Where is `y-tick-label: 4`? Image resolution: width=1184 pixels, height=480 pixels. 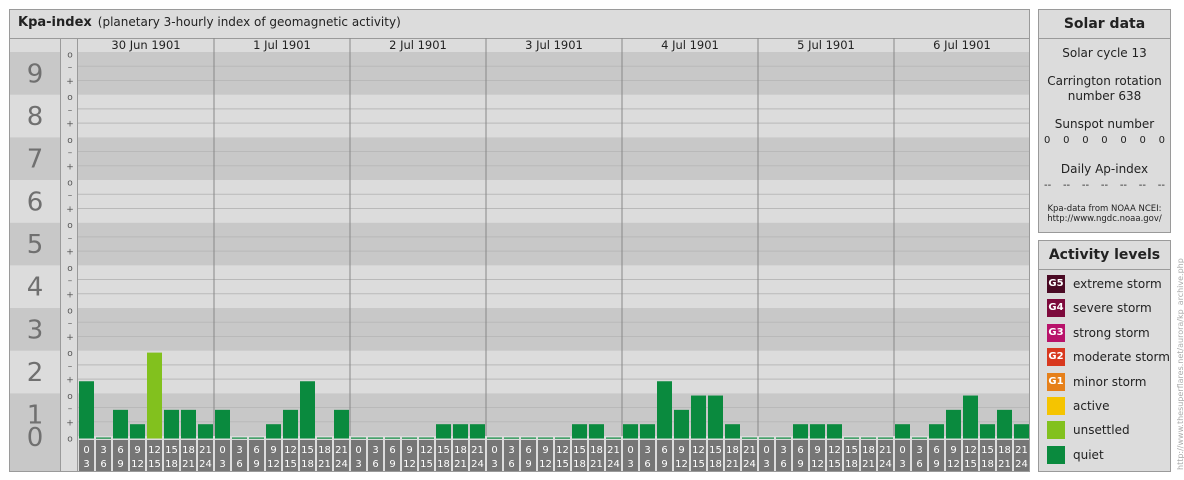
y-tick-label: 4 is located at coordinates (35, 288).